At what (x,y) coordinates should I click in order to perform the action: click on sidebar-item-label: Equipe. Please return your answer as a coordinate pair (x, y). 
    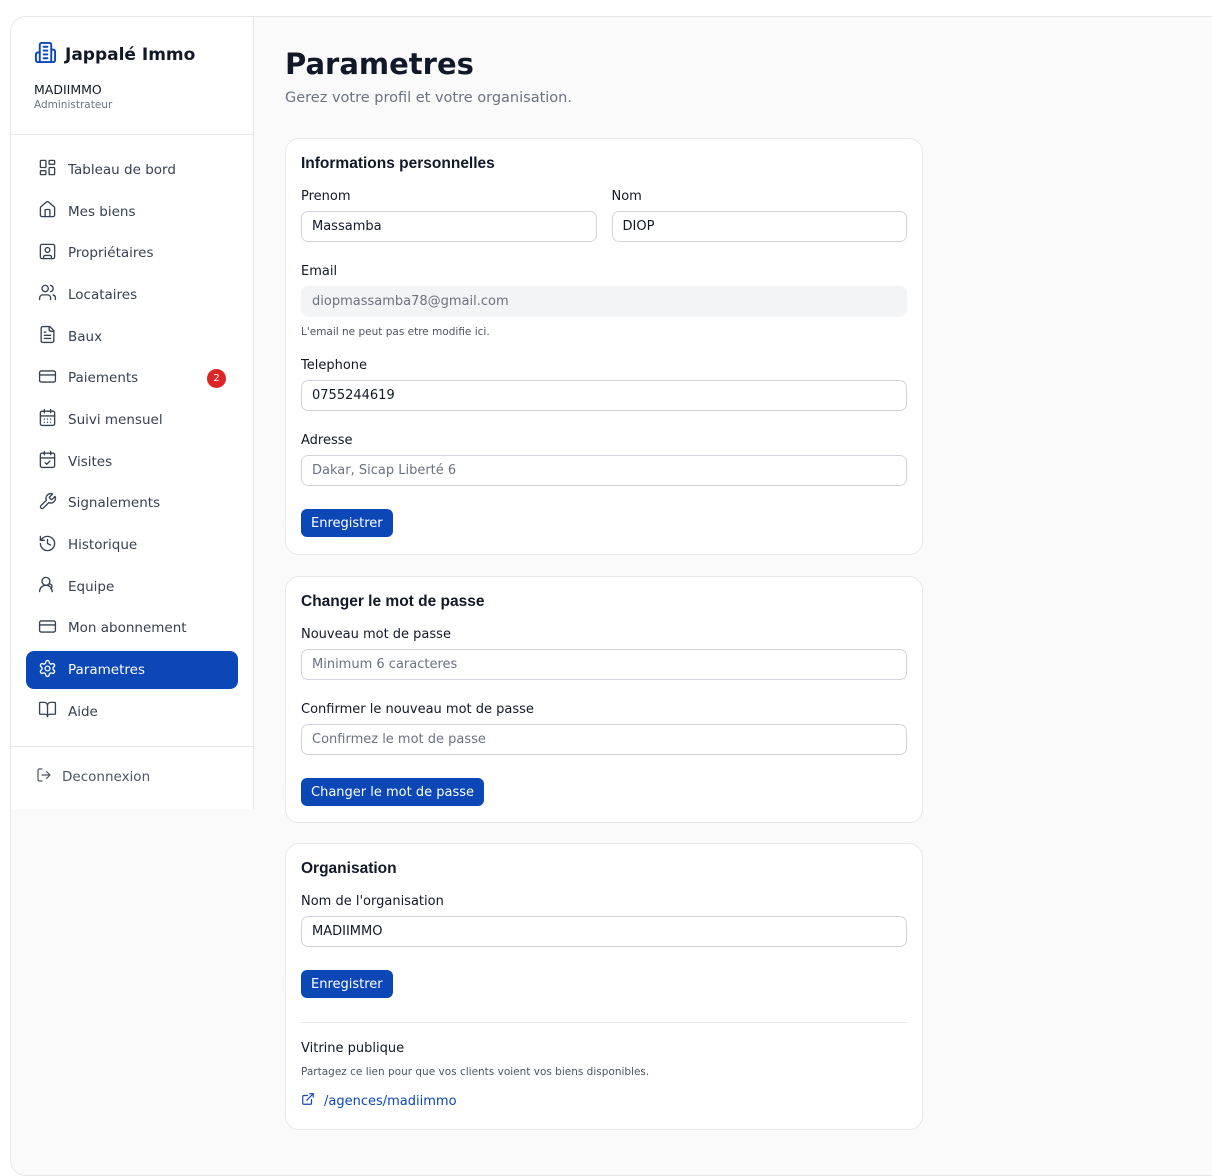
    Looking at the image, I should click on (91, 586).